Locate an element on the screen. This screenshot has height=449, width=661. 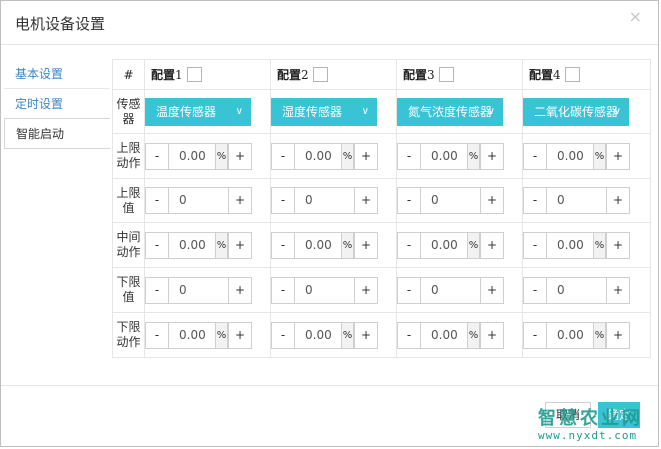
watermark-title: 智慧农业网 is located at coordinates (590, 418).